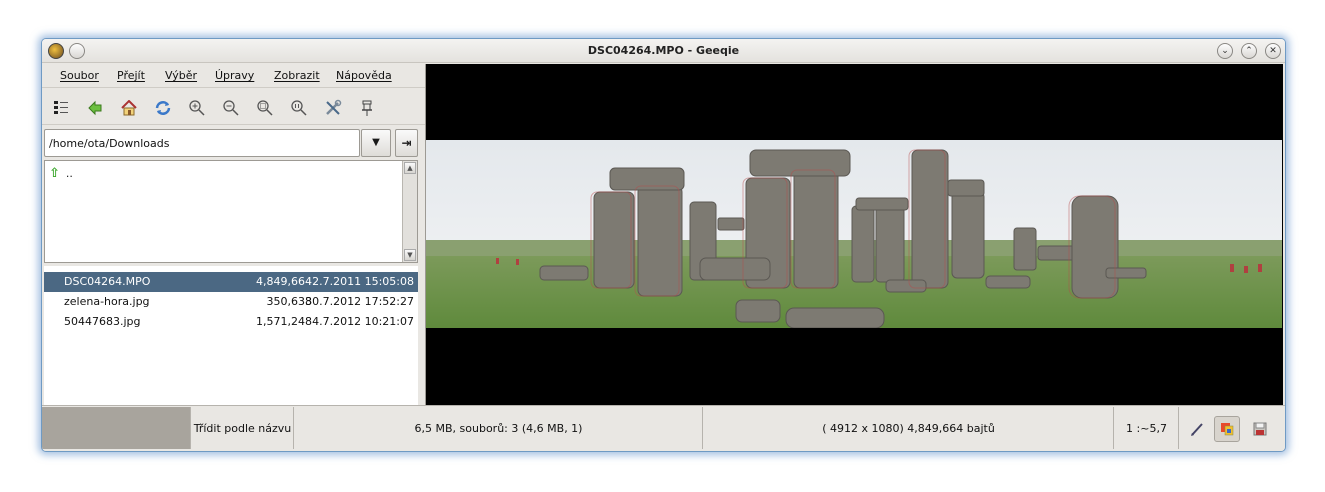 The height and width of the screenshot is (492, 1325). What do you see at coordinates (231, 211) in the screenshot?
I see `directory-list: ⇧ .. ▲ ▼` at bounding box center [231, 211].